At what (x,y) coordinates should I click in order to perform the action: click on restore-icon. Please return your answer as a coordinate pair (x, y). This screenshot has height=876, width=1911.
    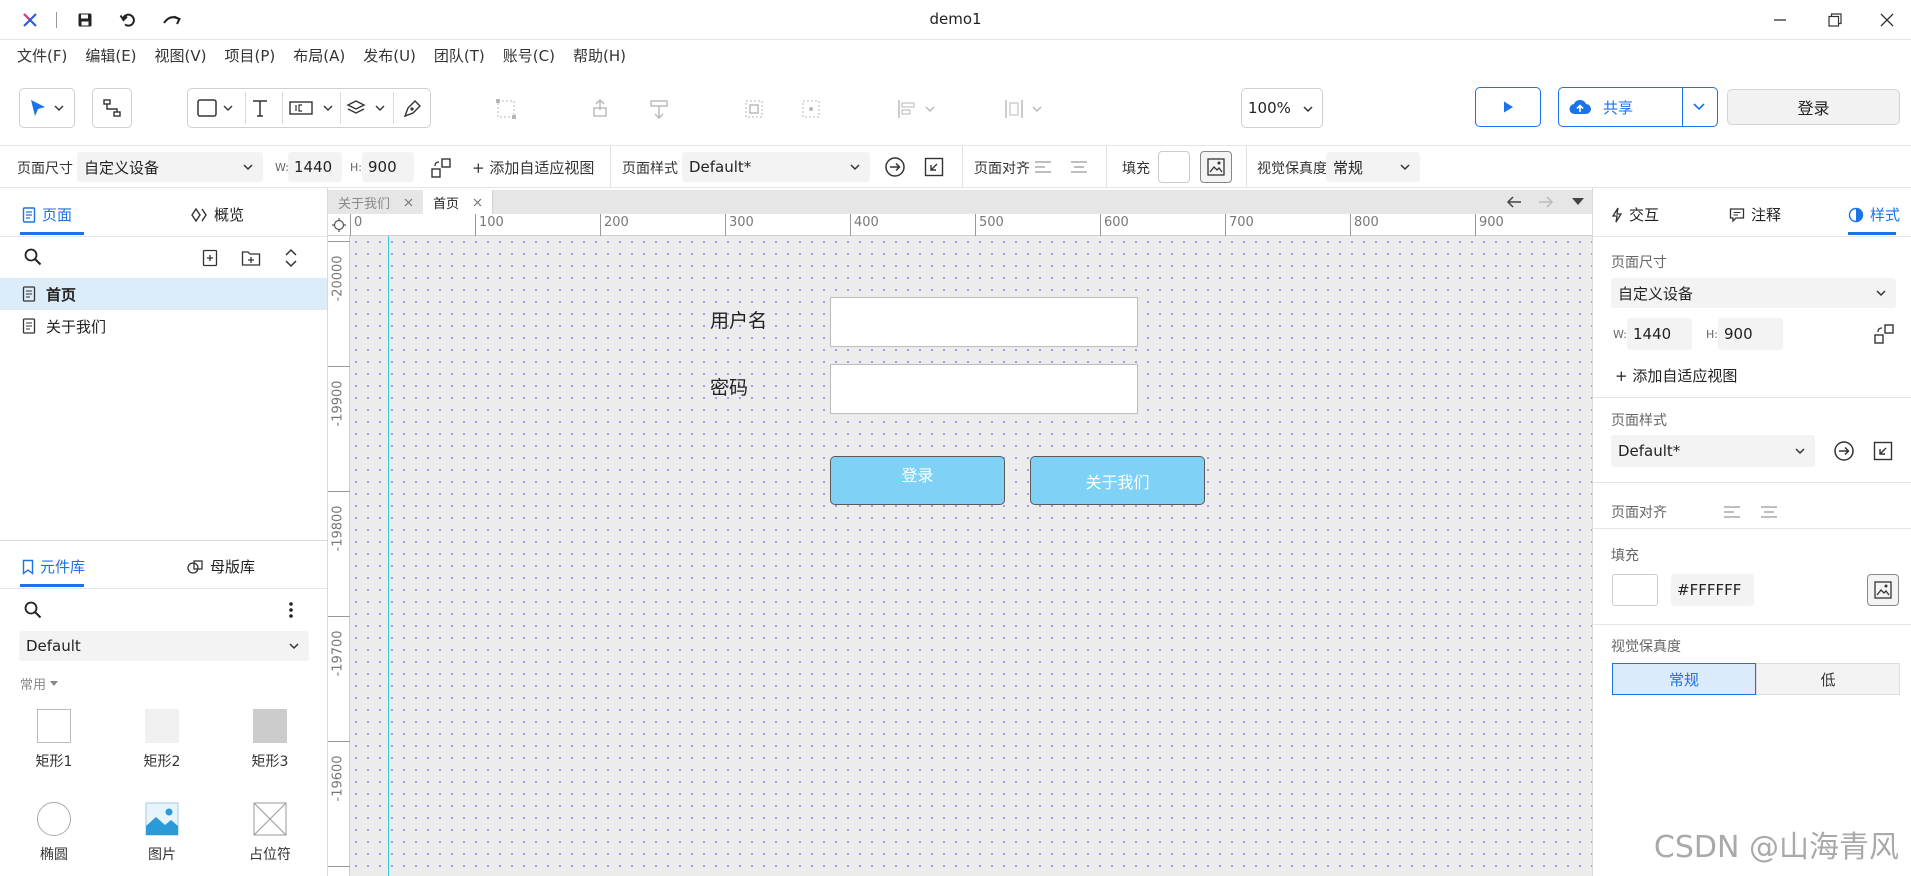
    Looking at the image, I should click on (1835, 20).